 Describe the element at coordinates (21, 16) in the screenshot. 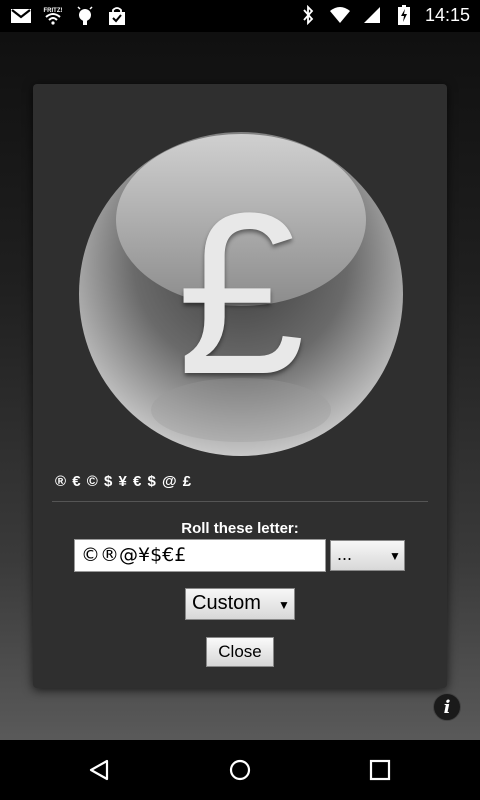

I see `gmail-icon` at that location.